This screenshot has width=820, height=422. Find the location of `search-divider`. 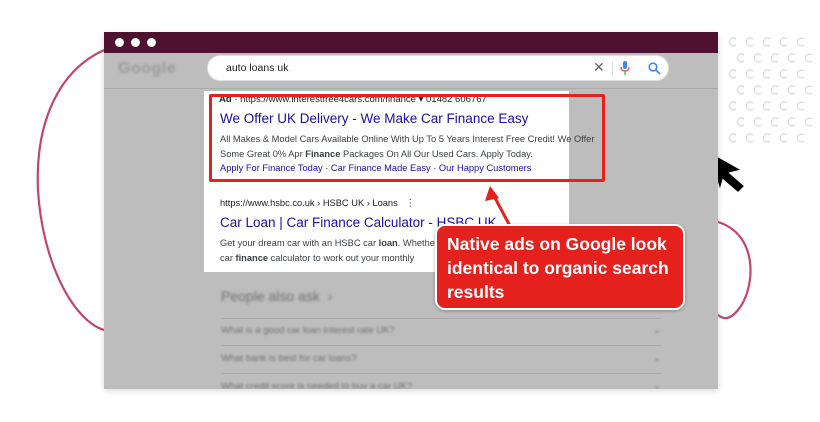

search-divider is located at coordinates (612, 69).